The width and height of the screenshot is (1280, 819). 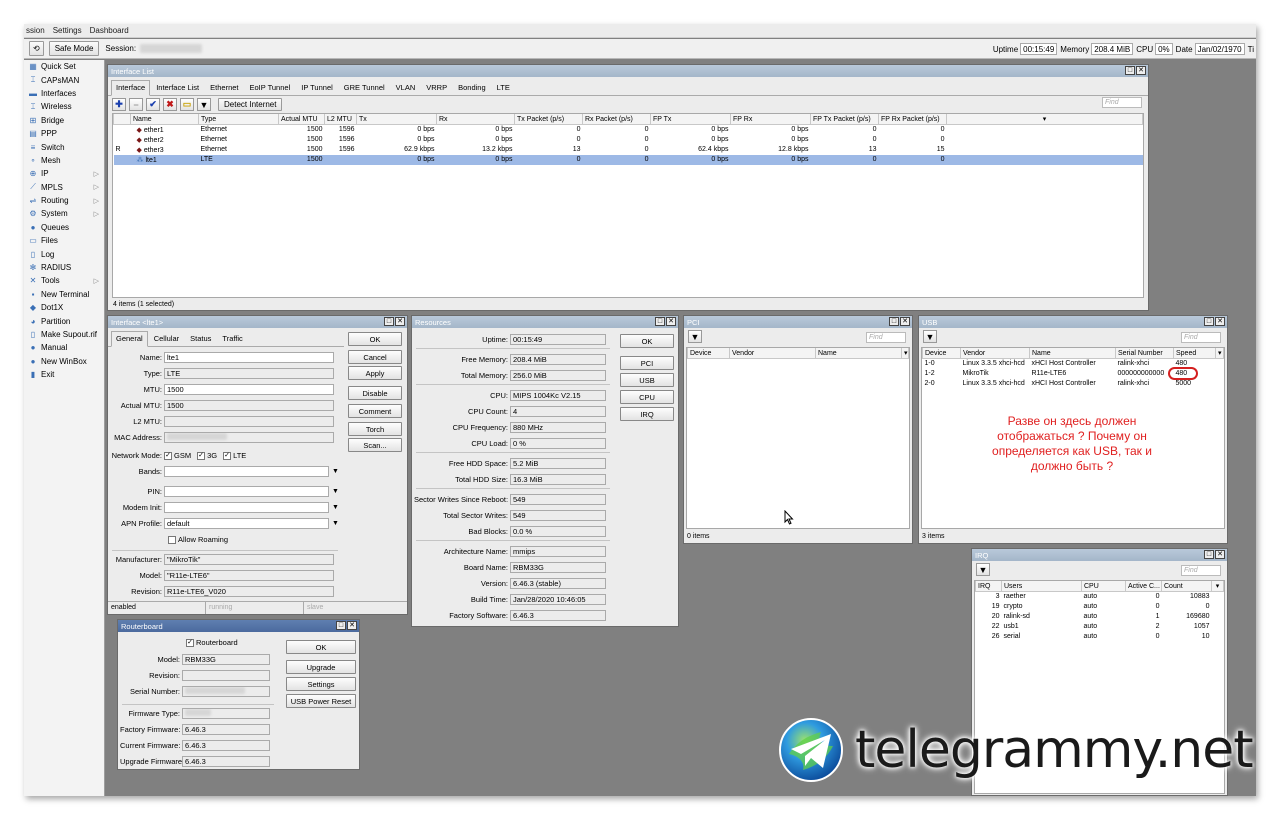 What do you see at coordinates (844, 119) in the screenshot?
I see `column-header: FP Tx Packet (p/s)` at bounding box center [844, 119].